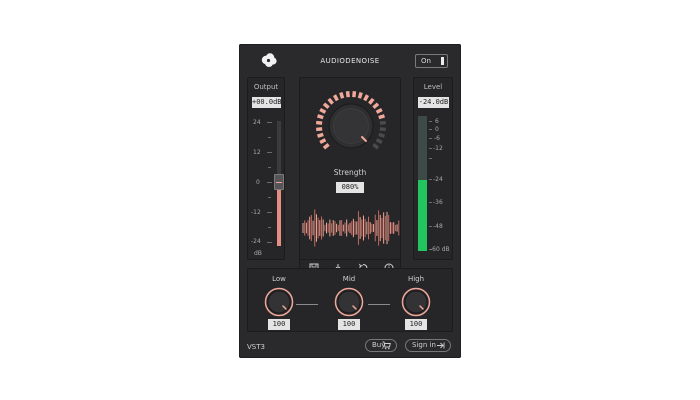  I want to click on strength-panel: Strength 080%, so click(350, 183).